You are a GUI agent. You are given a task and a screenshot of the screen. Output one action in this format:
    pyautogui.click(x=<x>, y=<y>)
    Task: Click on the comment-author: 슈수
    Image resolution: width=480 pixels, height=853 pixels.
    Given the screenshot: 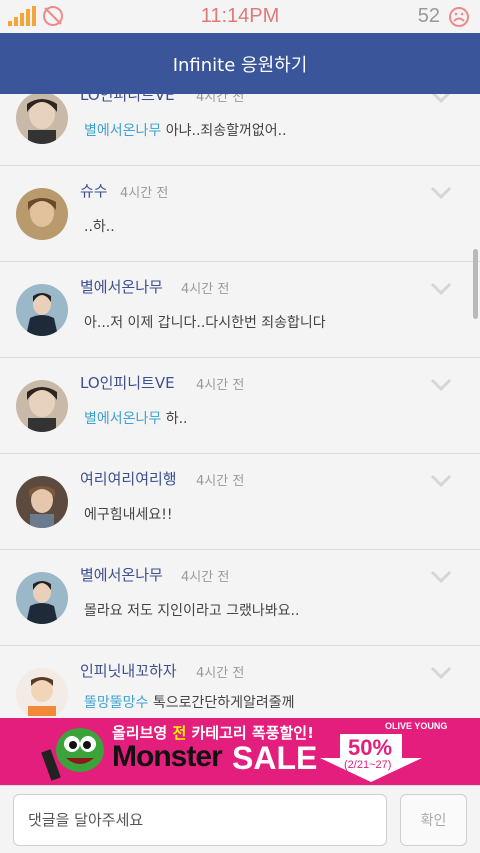 What is the action you would take?
    pyautogui.click(x=94, y=190)
    